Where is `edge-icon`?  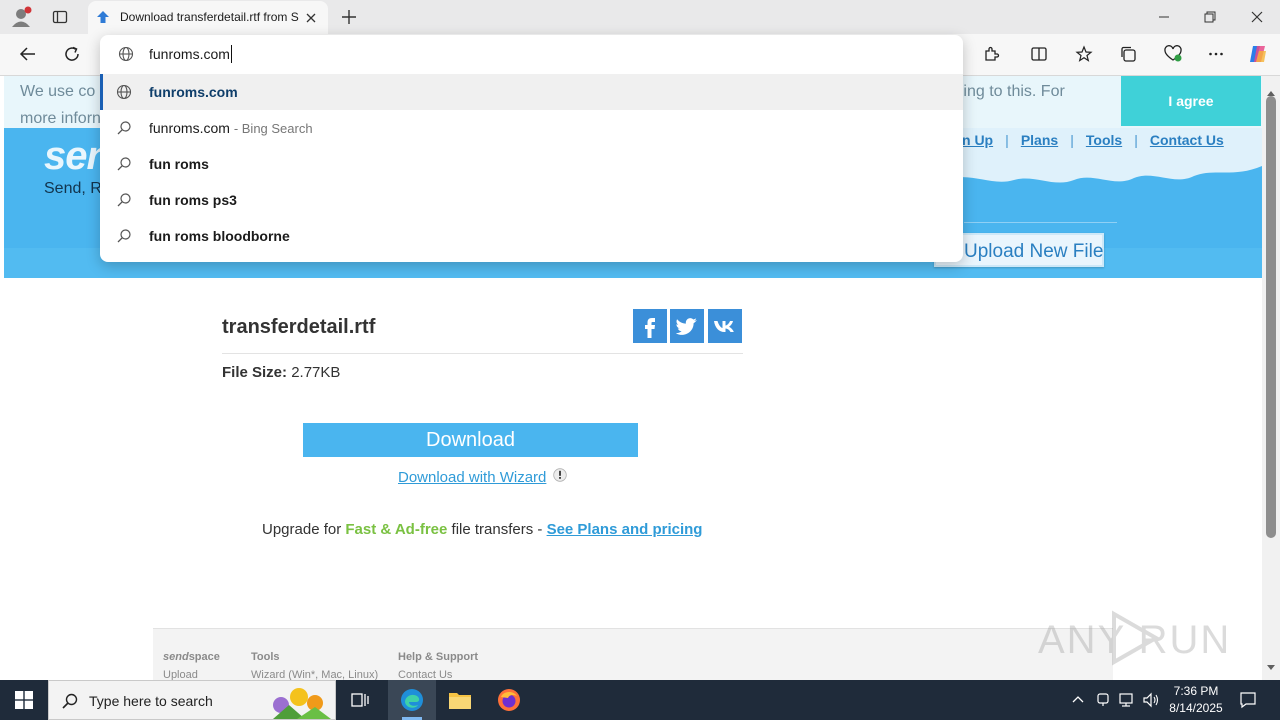
edge-icon is located at coordinates (412, 700).